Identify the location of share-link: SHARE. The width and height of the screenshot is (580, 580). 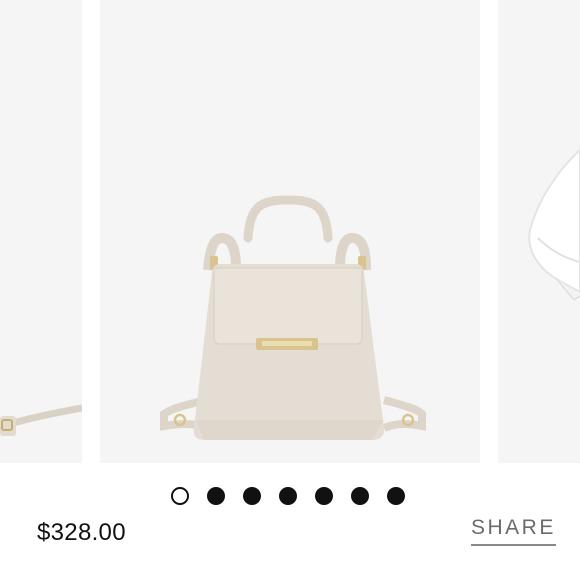
(513, 531).